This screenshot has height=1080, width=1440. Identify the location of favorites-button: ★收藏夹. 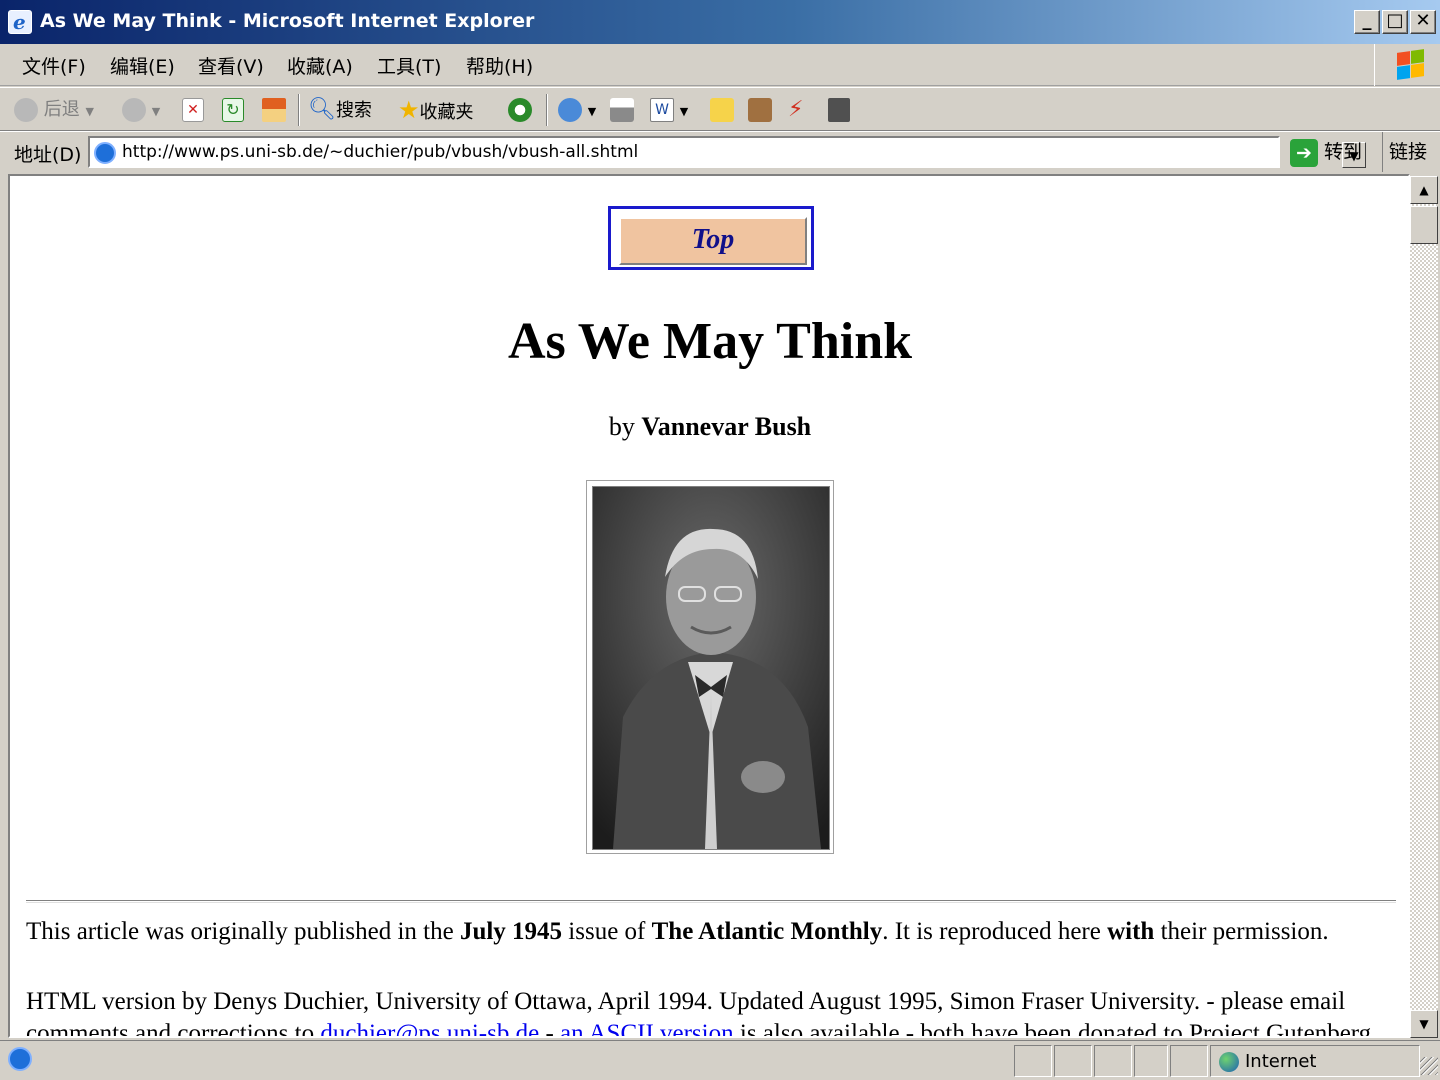
(436, 110).